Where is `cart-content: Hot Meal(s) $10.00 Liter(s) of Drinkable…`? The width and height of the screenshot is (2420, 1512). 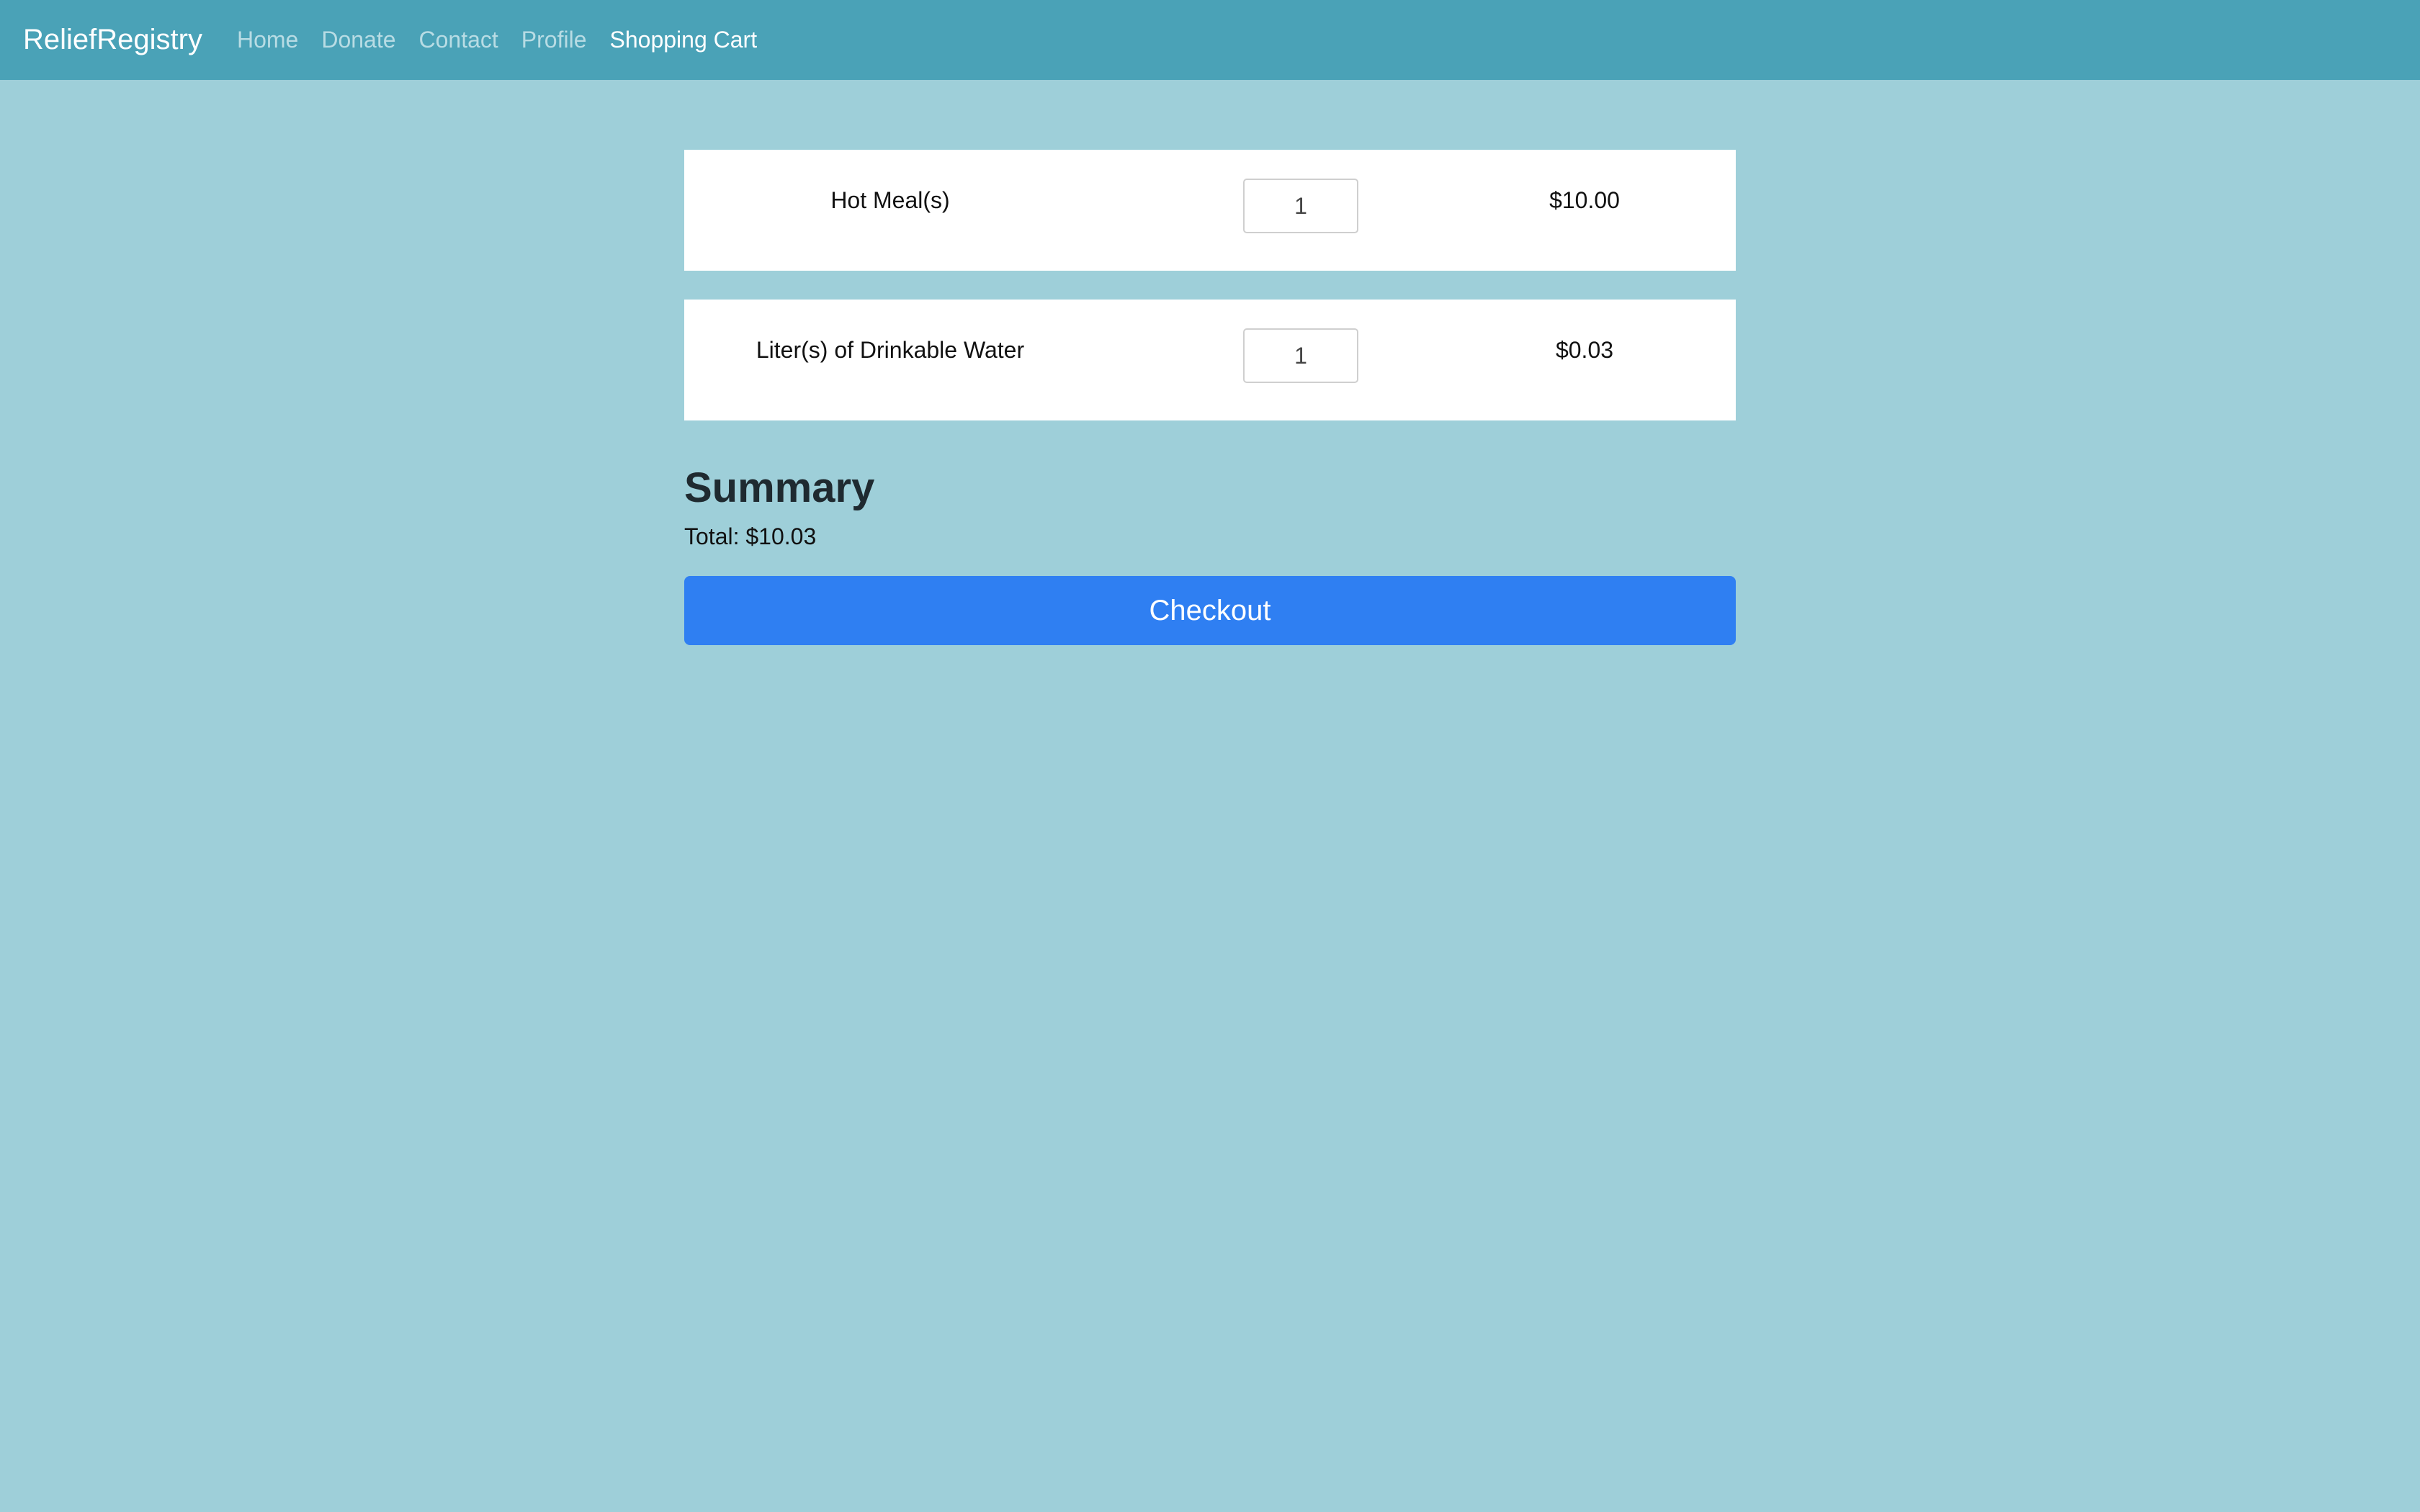 cart-content: Hot Meal(s) $10.00 Liter(s) of Drinkable… is located at coordinates (1210, 397).